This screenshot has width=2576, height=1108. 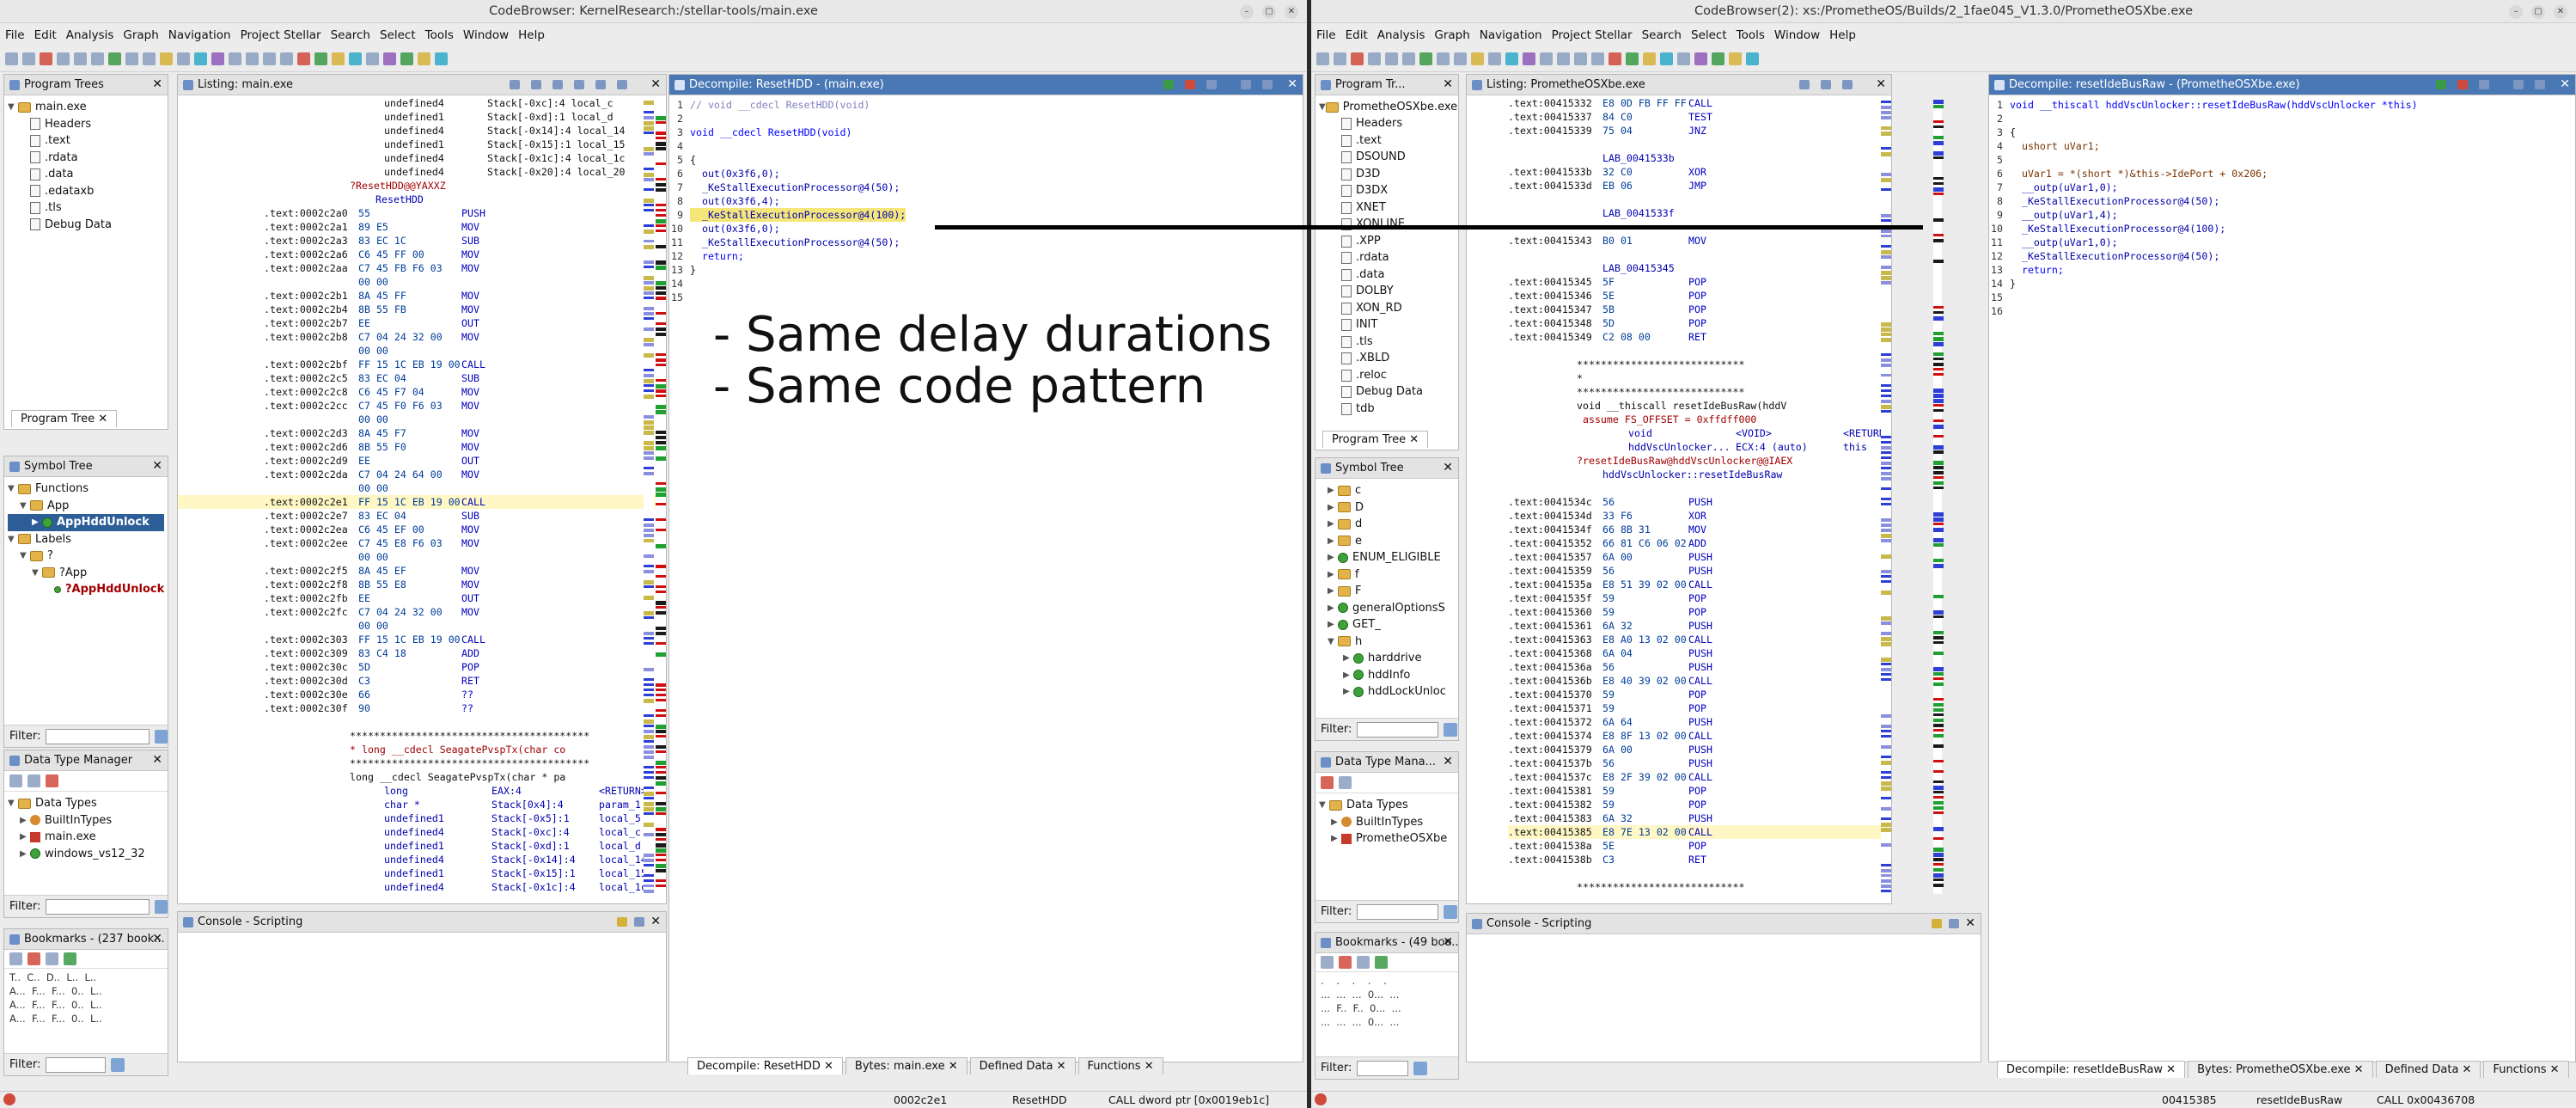 I want to click on listing-row: .text:00415371 59 POP, so click(x=1699, y=708).